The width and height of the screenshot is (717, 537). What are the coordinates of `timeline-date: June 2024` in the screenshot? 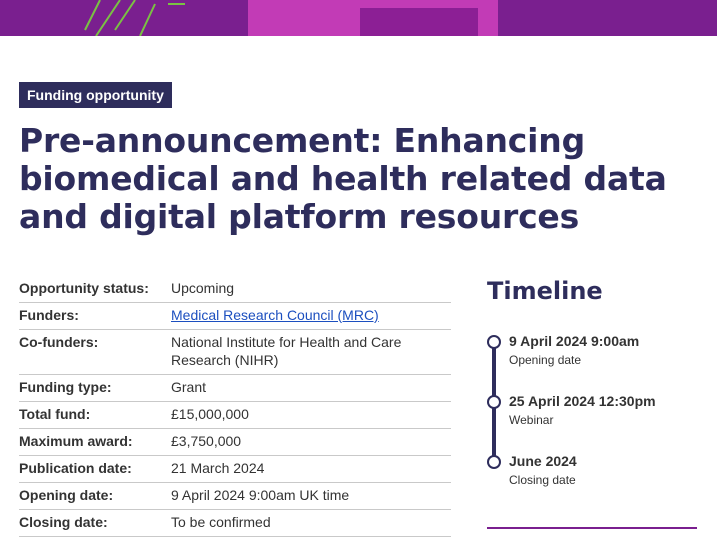 It's located at (543, 461).